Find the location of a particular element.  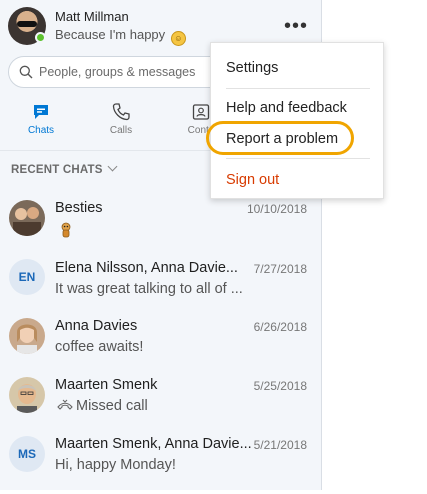

missed-call-icon is located at coordinates (65, 404).